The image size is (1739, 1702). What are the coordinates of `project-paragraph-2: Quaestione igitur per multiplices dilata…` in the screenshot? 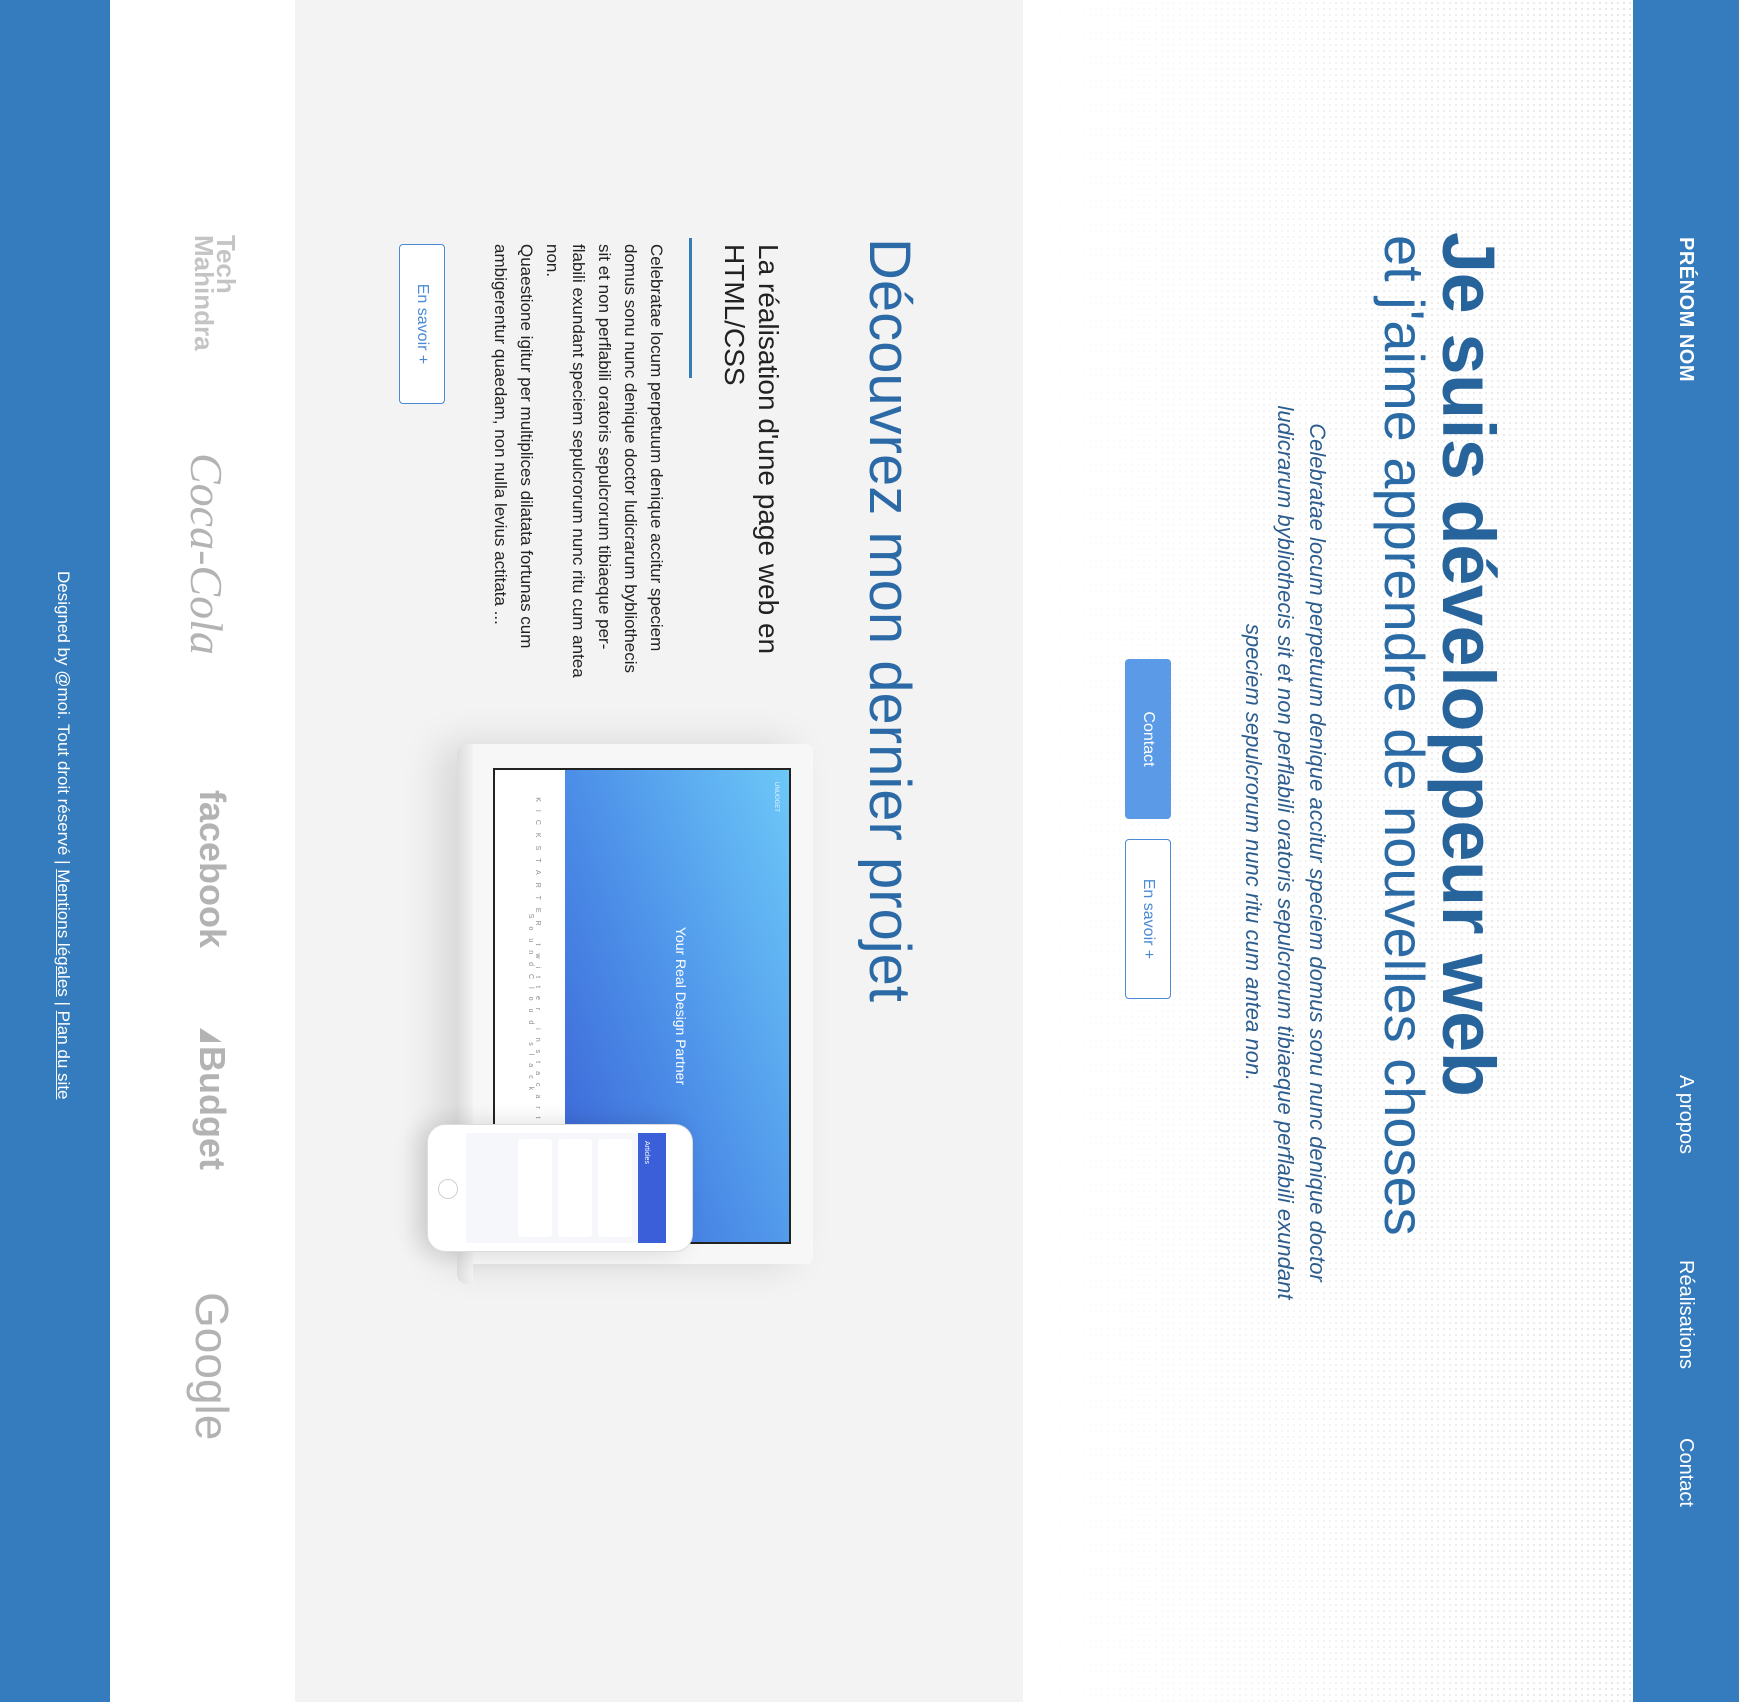 It's located at (513, 446).